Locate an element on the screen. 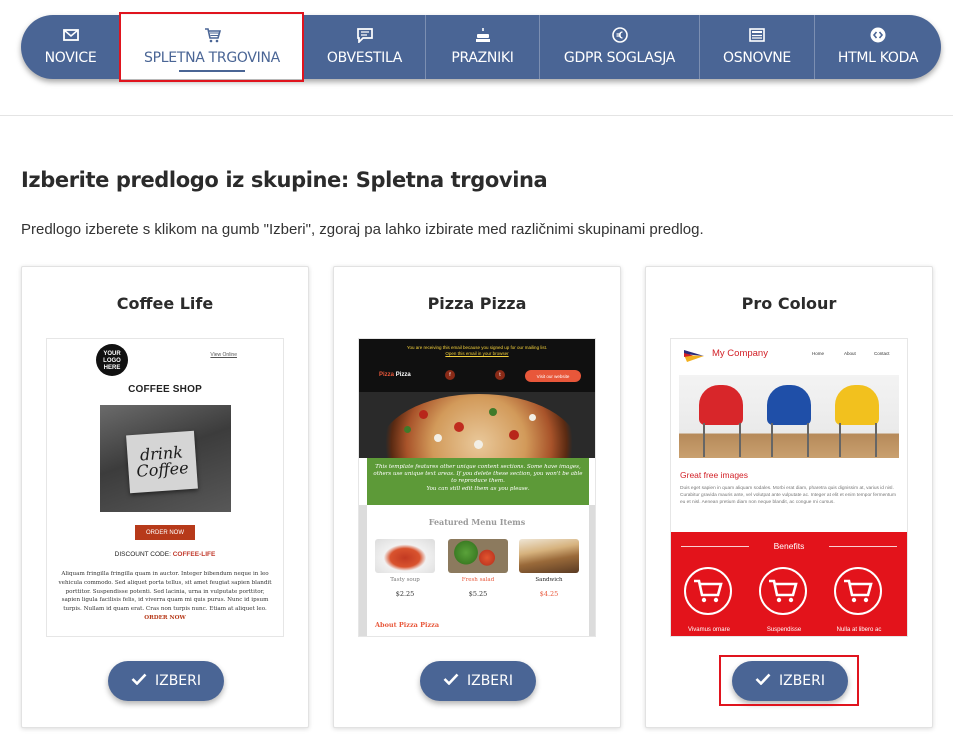 The width and height of the screenshot is (953, 743). menu-item-price: $5.25 is located at coordinates (478, 594).